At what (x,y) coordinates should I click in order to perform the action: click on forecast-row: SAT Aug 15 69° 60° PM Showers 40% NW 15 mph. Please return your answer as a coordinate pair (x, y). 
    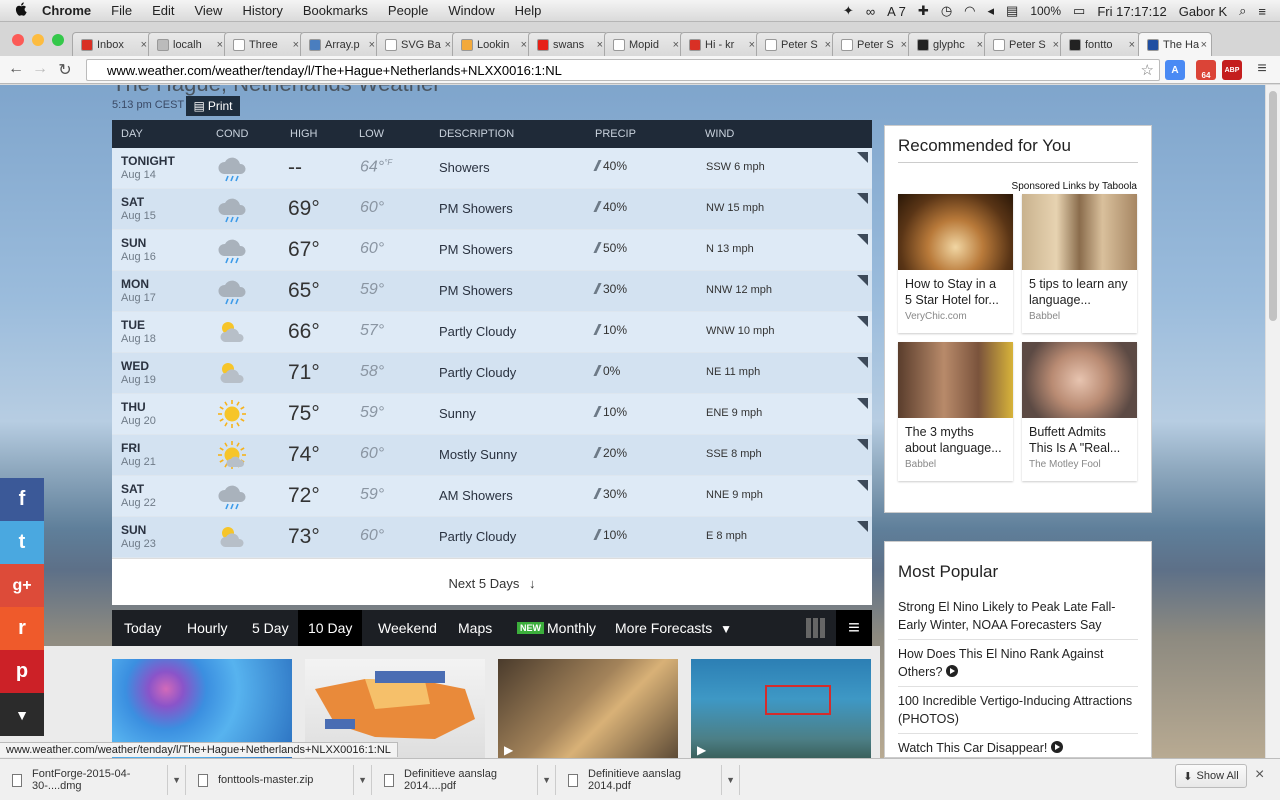
    Looking at the image, I should click on (492, 209).